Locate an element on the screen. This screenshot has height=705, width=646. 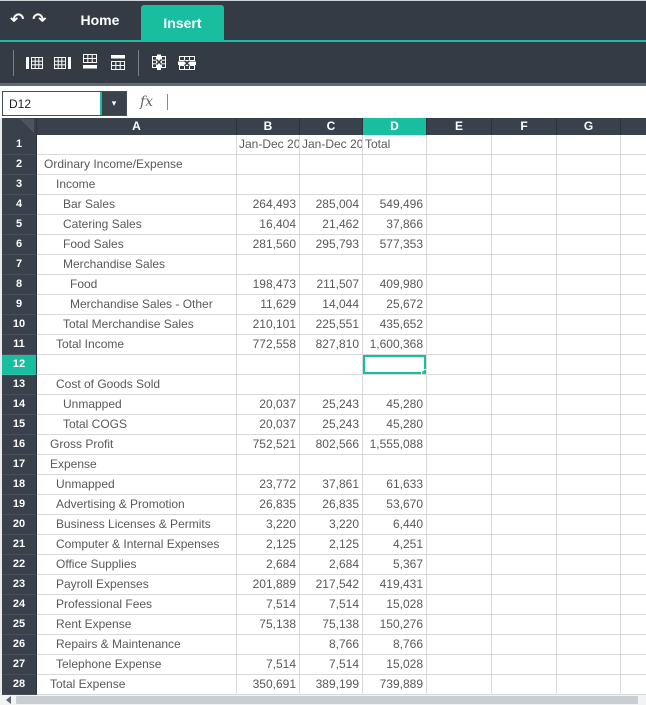
cell-C24: 7,514 is located at coordinates (331, 605).